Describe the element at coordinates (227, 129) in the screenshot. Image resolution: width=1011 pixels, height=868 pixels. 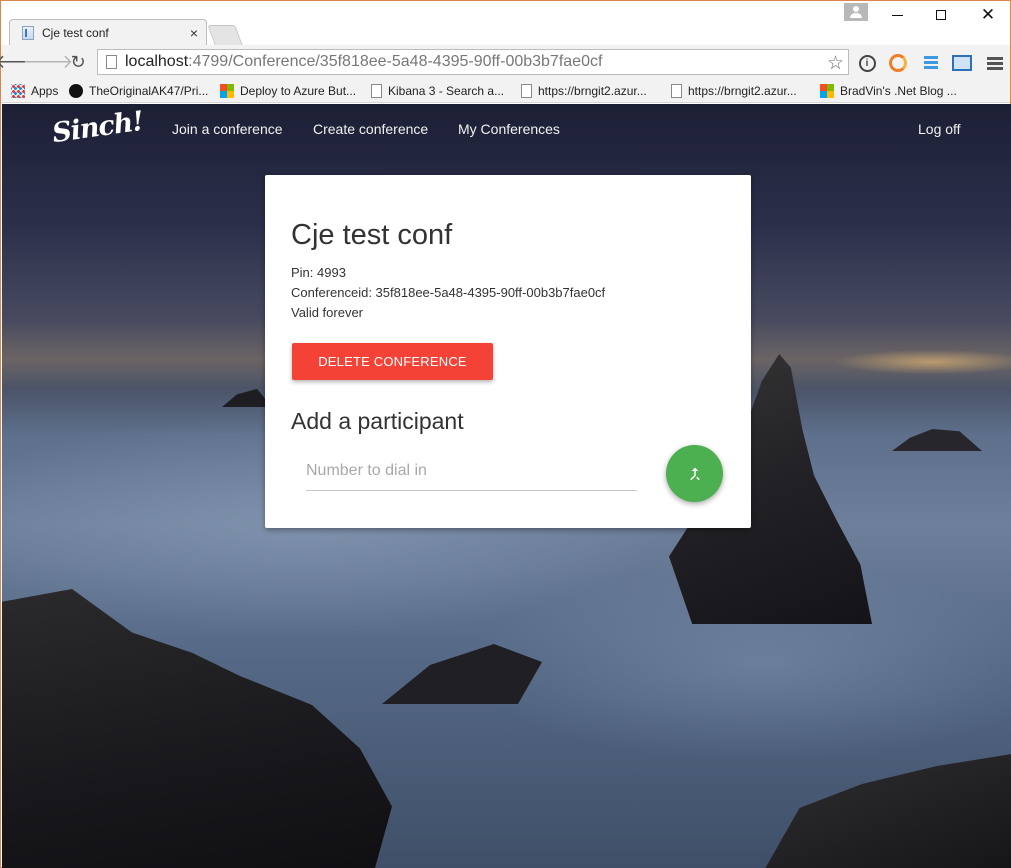
I see `nav-join-conference: Join a conference` at that location.